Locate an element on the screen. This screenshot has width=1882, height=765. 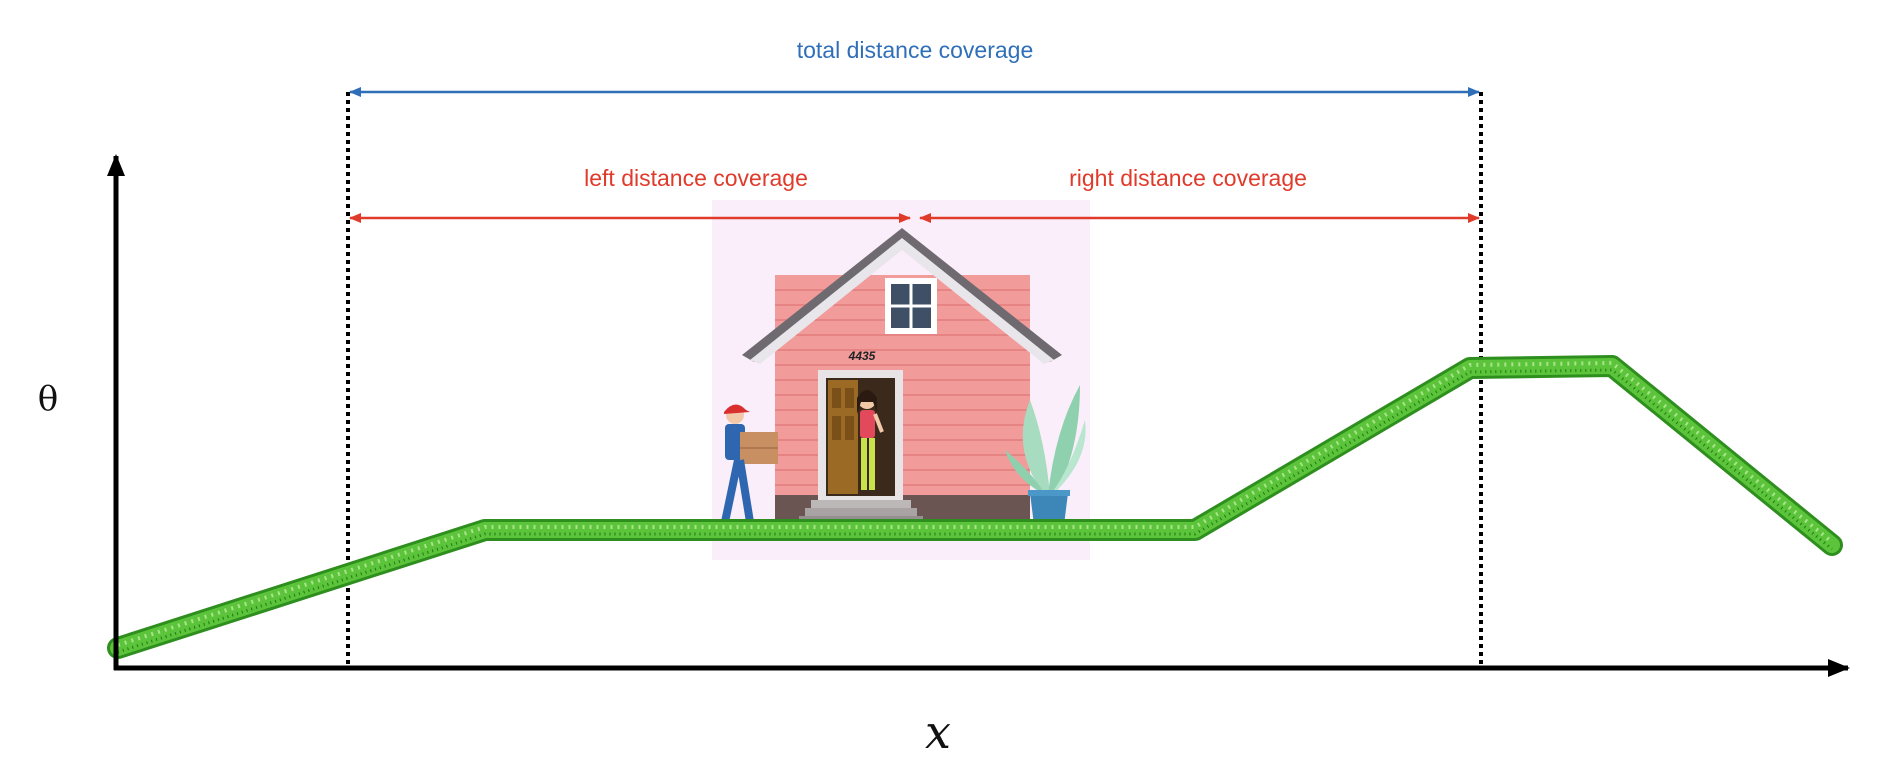
total-distance-label: total distance coverage is located at coordinates (915, 50).